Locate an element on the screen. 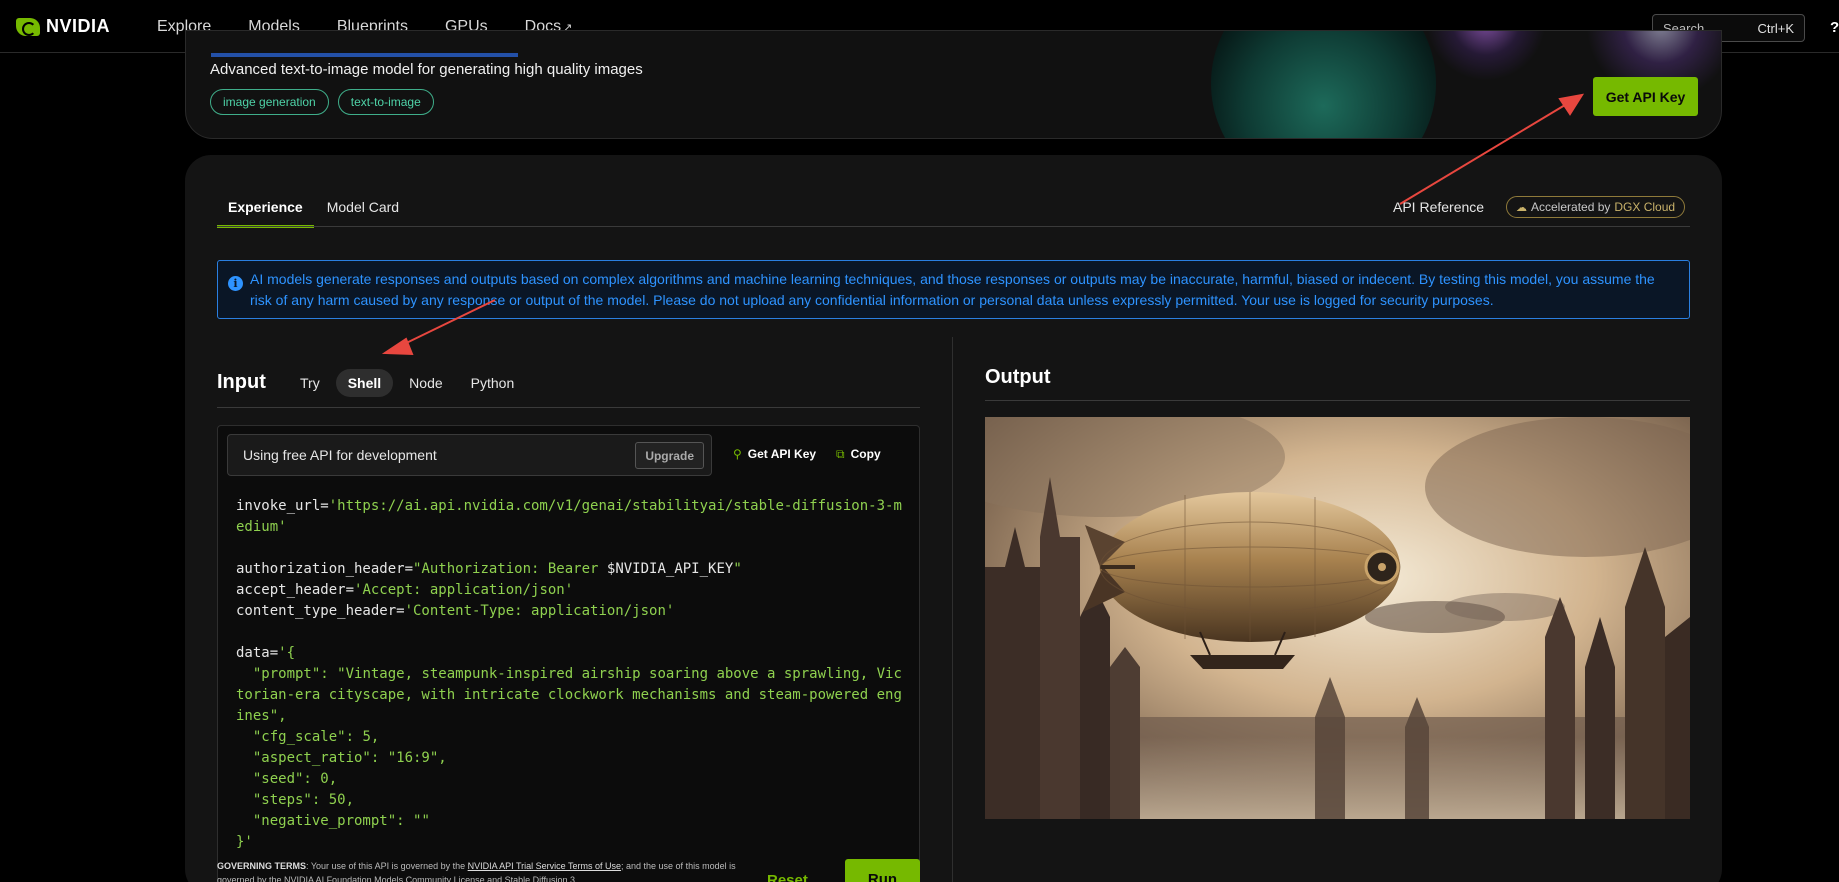 The image size is (1839, 882). code-token: "seed": is located at coordinates (278, 779).